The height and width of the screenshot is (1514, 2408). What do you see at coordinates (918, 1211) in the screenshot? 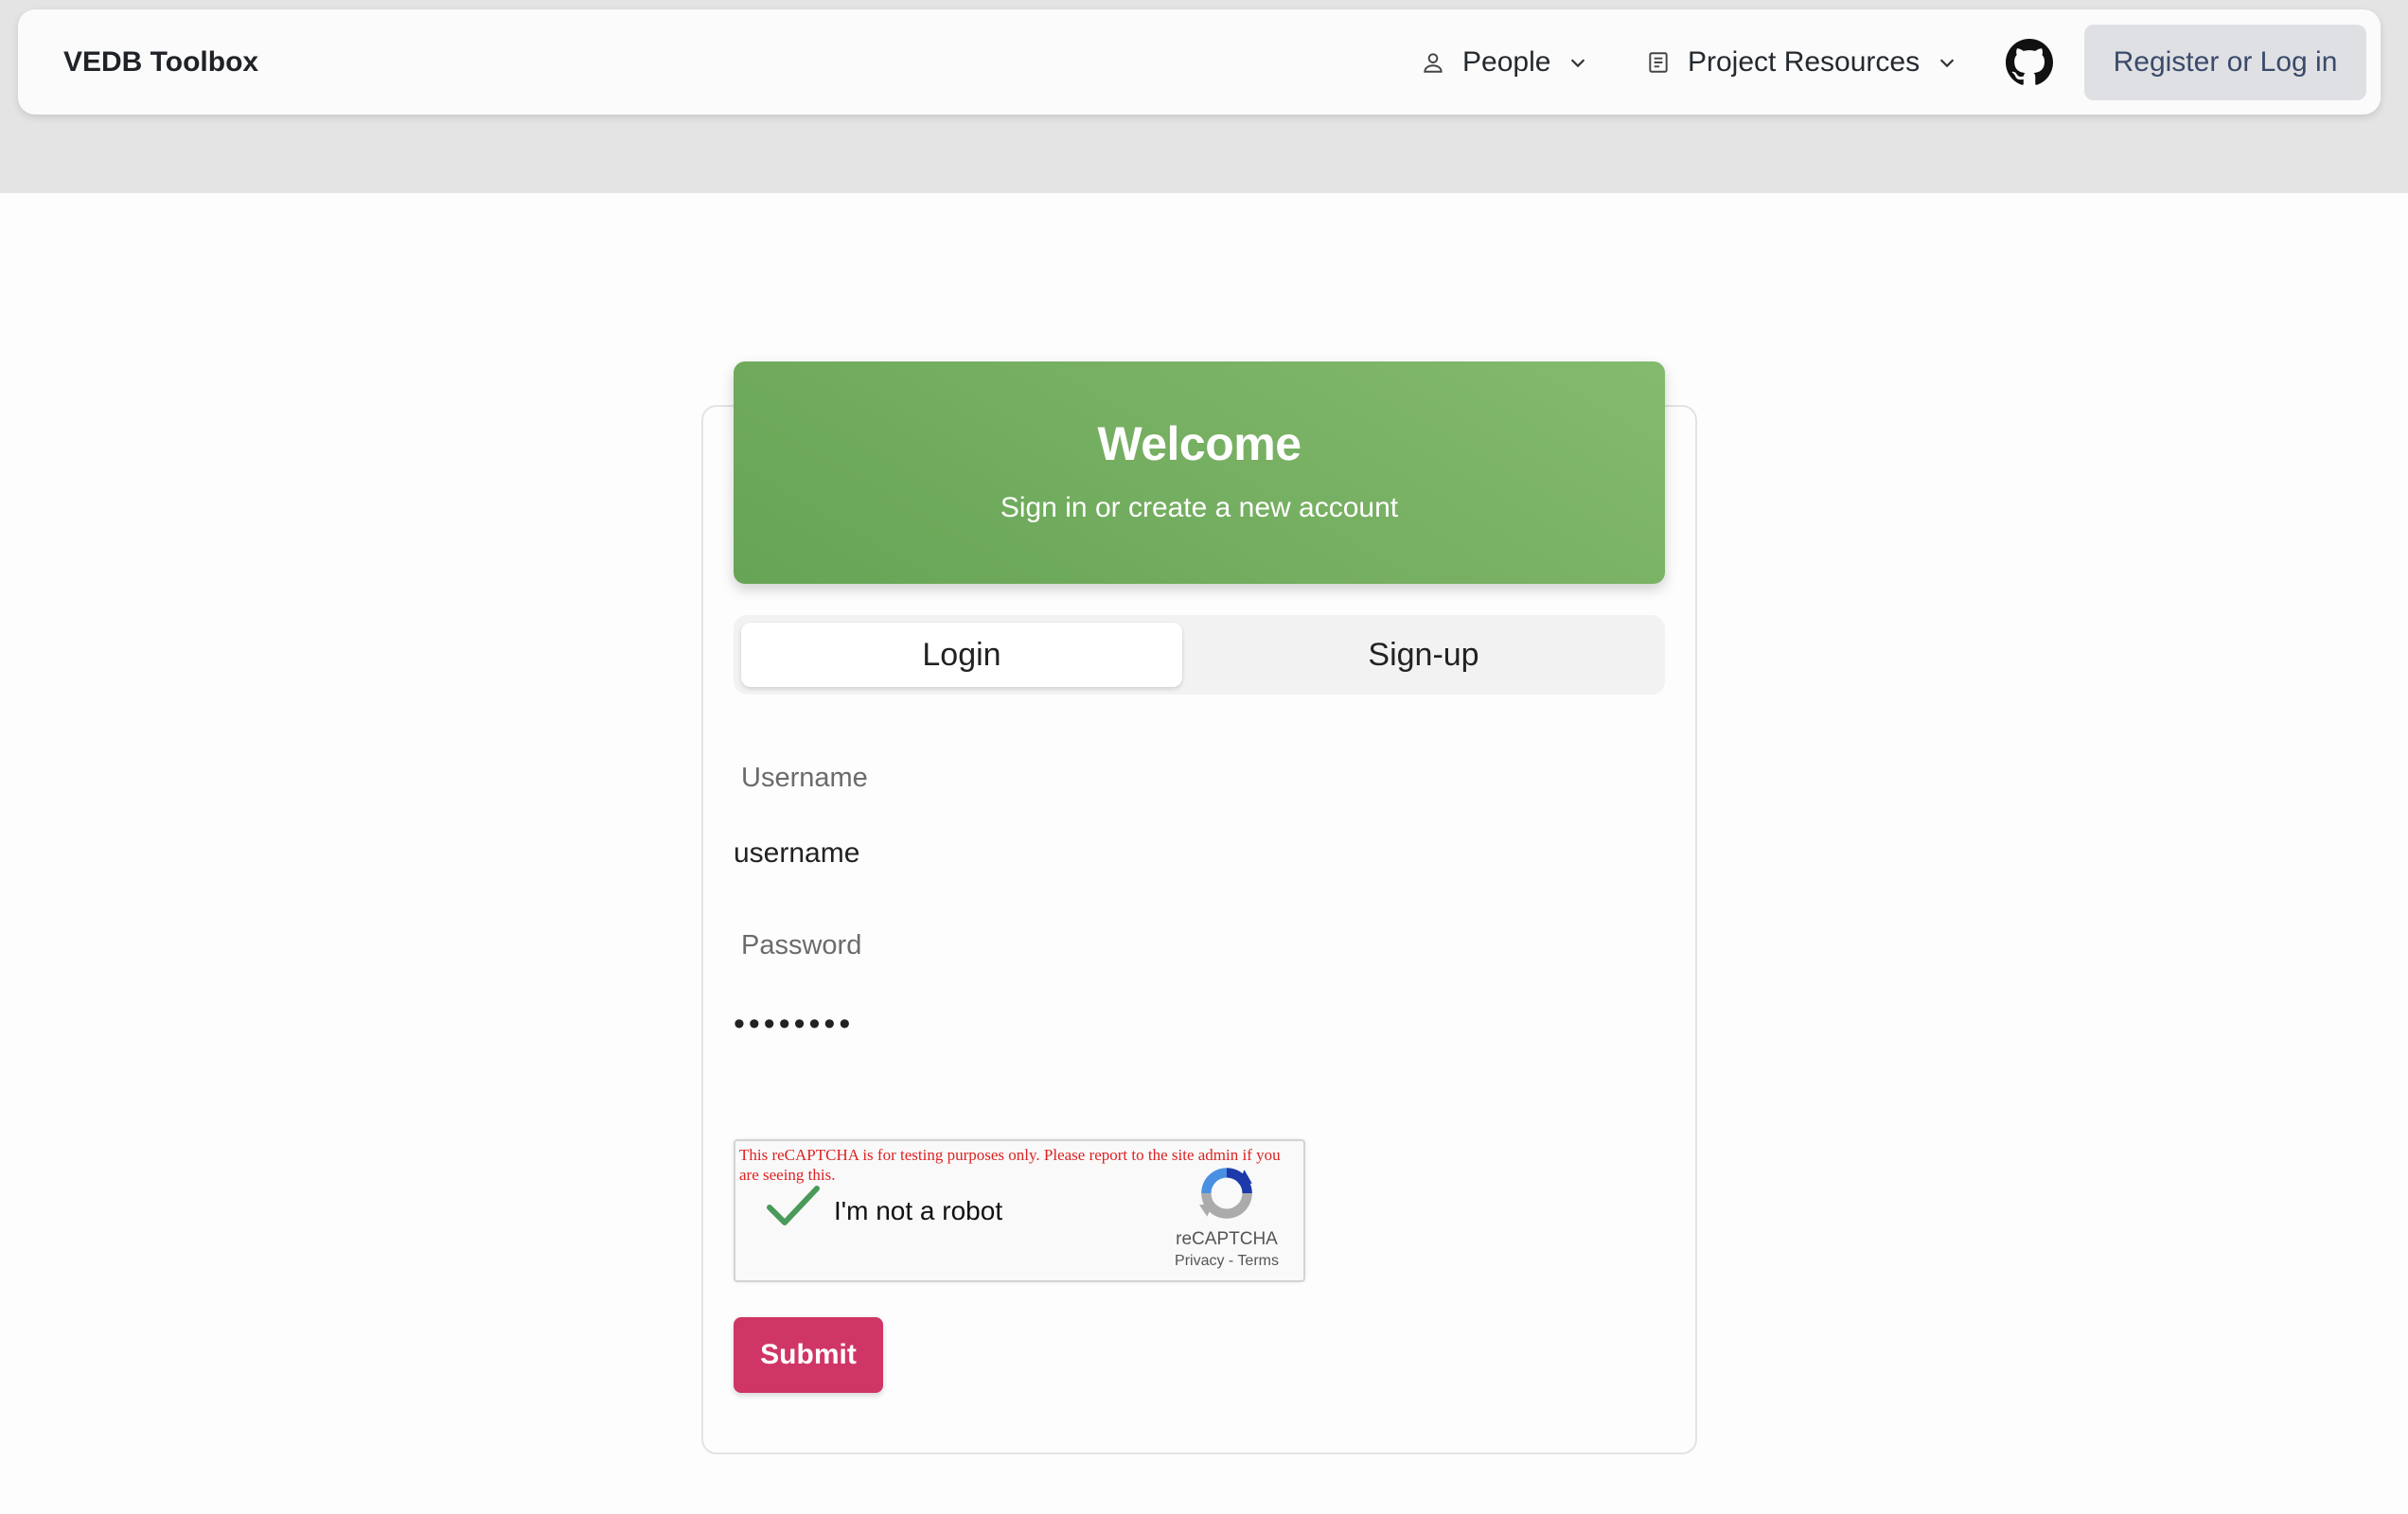
I see `recaptcha-checkbox-label: I'm not a robot` at bounding box center [918, 1211].